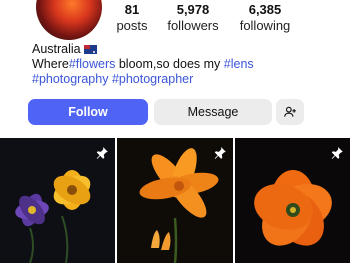 This screenshot has width=350, height=263. I want to click on followers-stat: 5,978 followers, so click(193, 18).